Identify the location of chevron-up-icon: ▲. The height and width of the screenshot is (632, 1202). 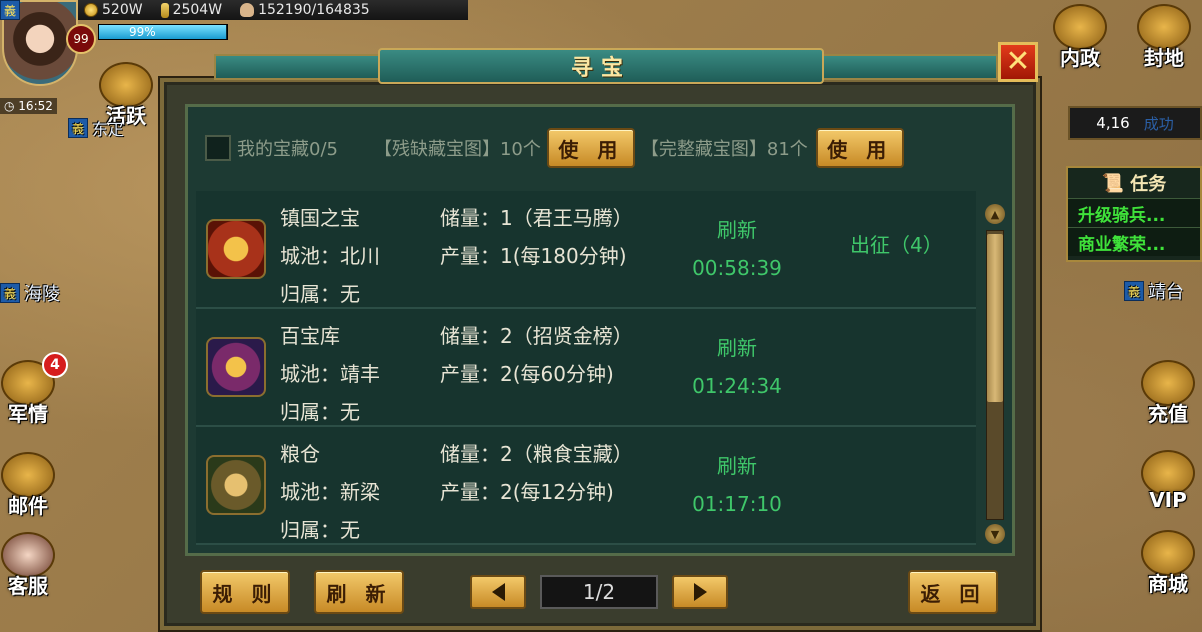
(995, 214).